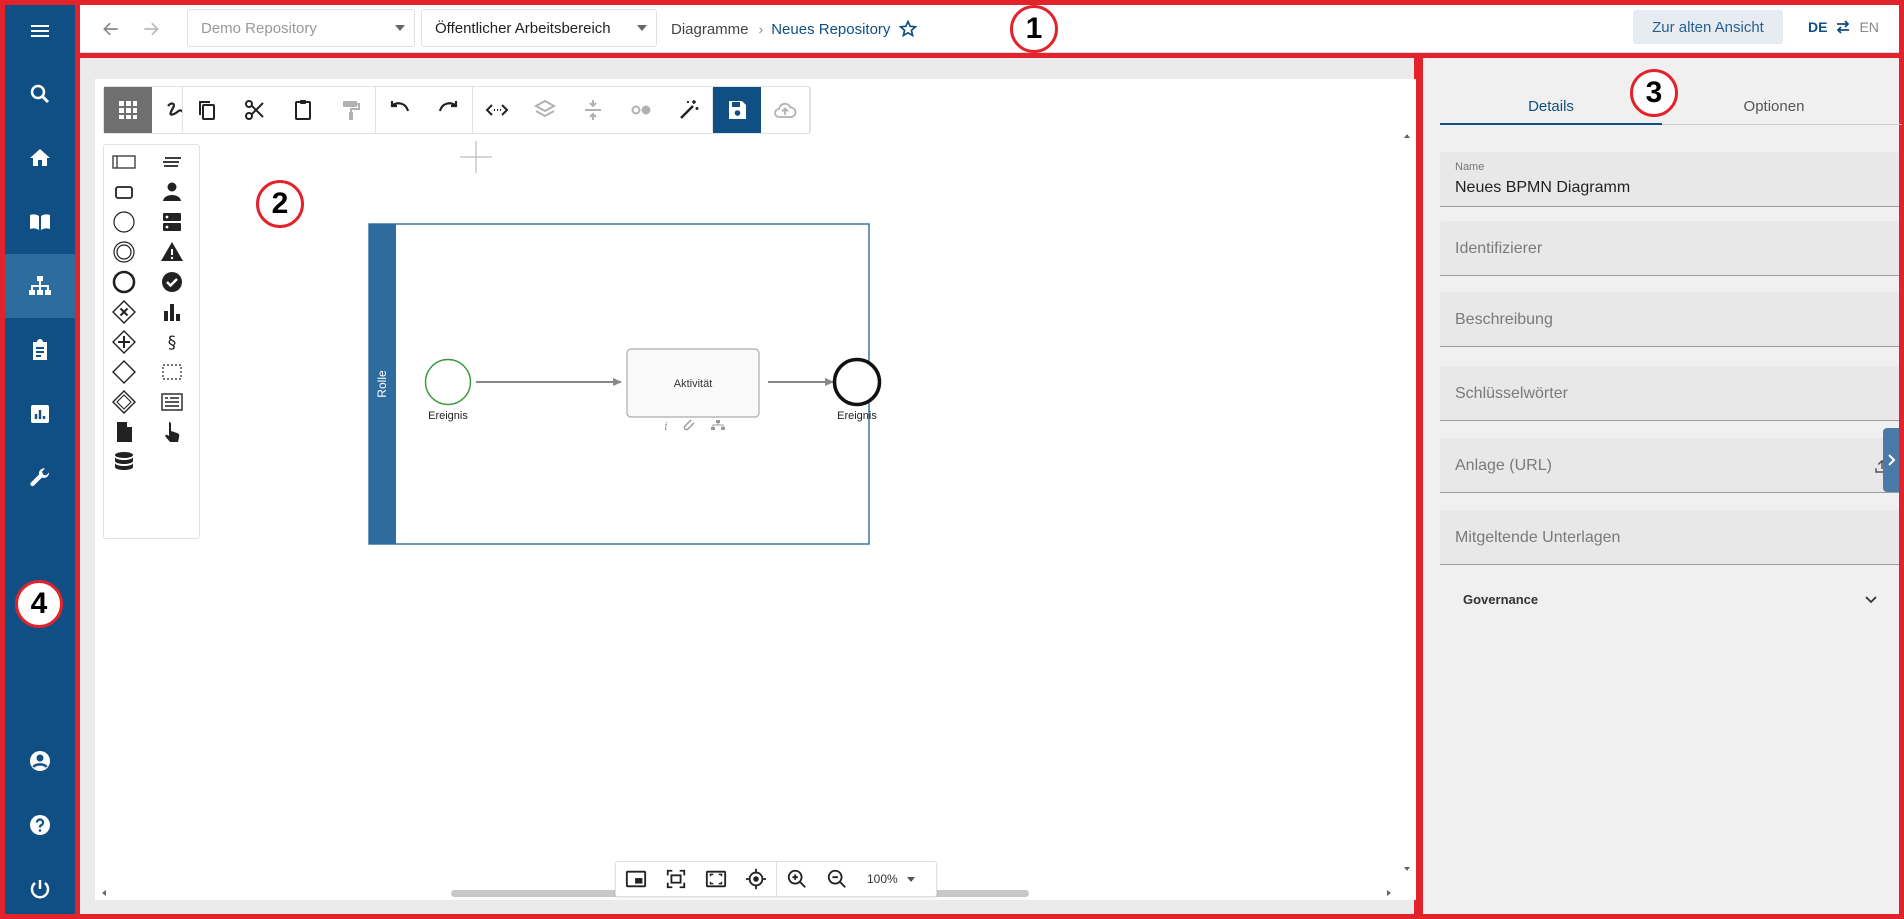  Describe the element at coordinates (172, 342) in the screenshot. I see `palette-regulation: §` at that location.